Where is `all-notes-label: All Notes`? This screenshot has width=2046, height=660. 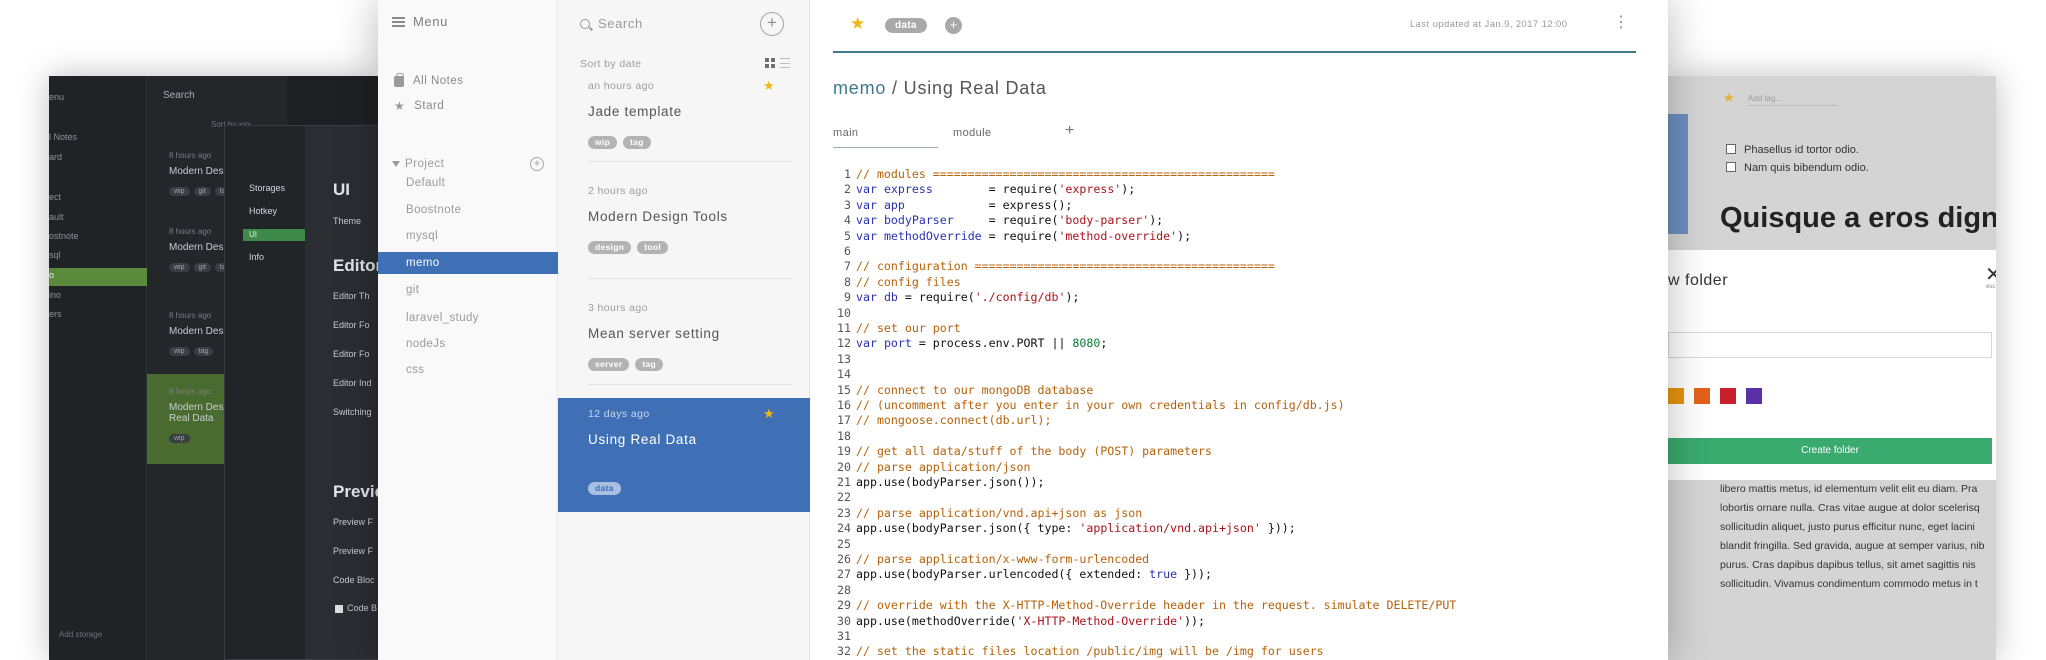
all-notes-label: All Notes is located at coordinates (438, 81).